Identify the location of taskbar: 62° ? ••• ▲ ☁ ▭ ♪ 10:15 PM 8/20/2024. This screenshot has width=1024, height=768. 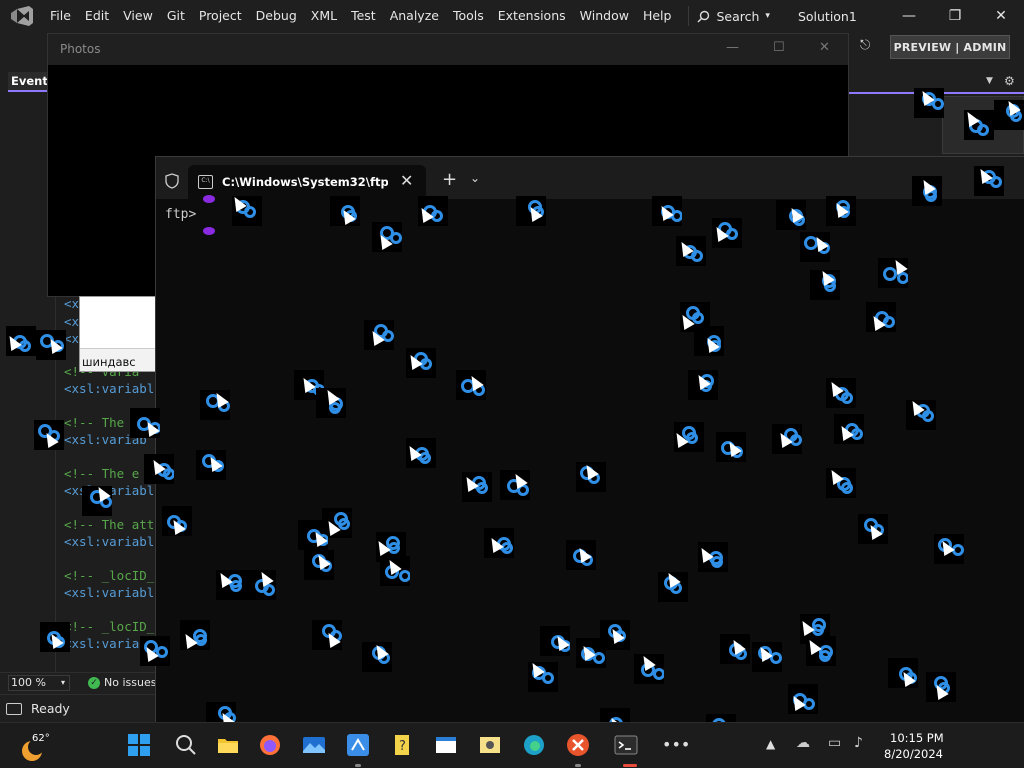
(512, 745).